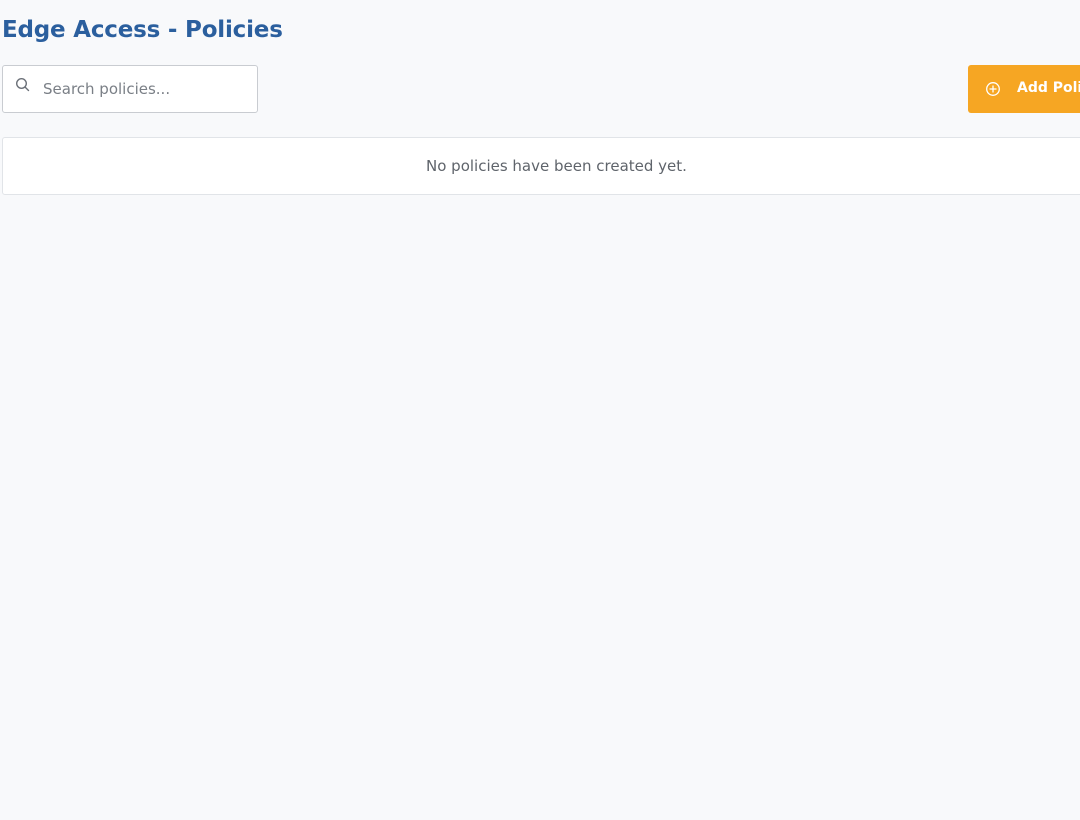 The width and height of the screenshot is (1080, 820). What do you see at coordinates (1048, 88) in the screenshot?
I see `add-policy-label: Add Policy` at bounding box center [1048, 88].